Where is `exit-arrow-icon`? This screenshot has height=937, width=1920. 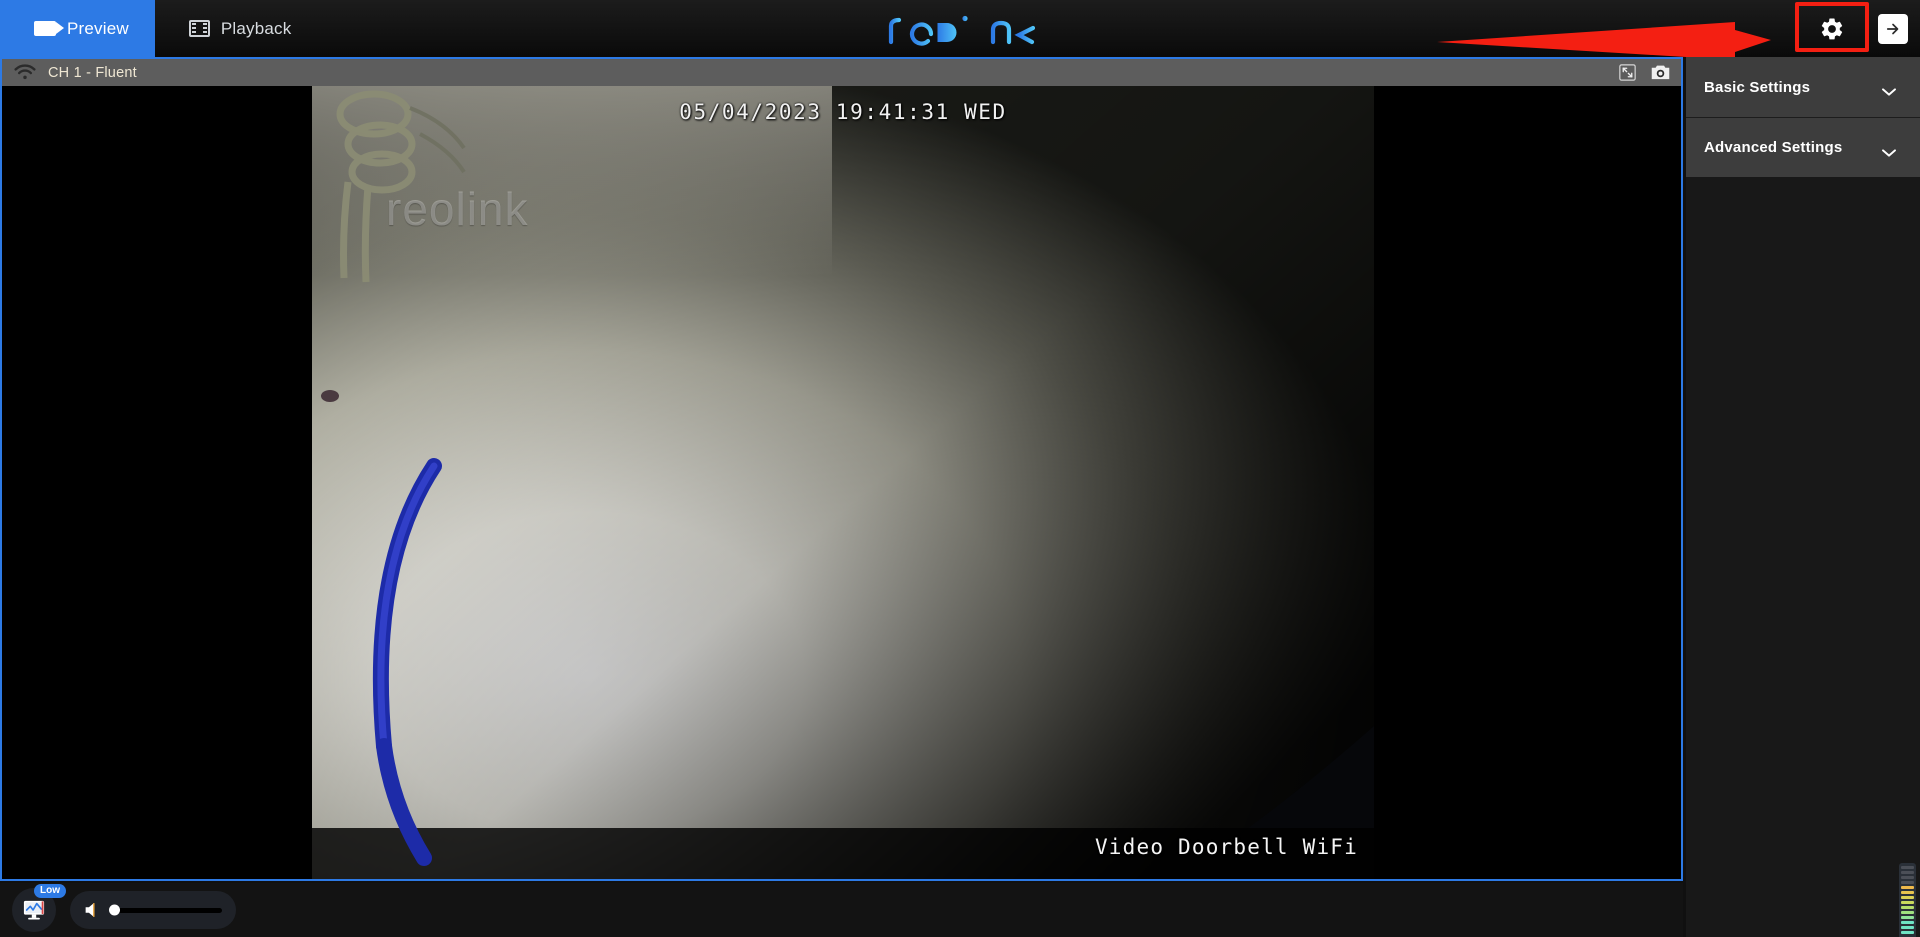 exit-arrow-icon is located at coordinates (1892, 28).